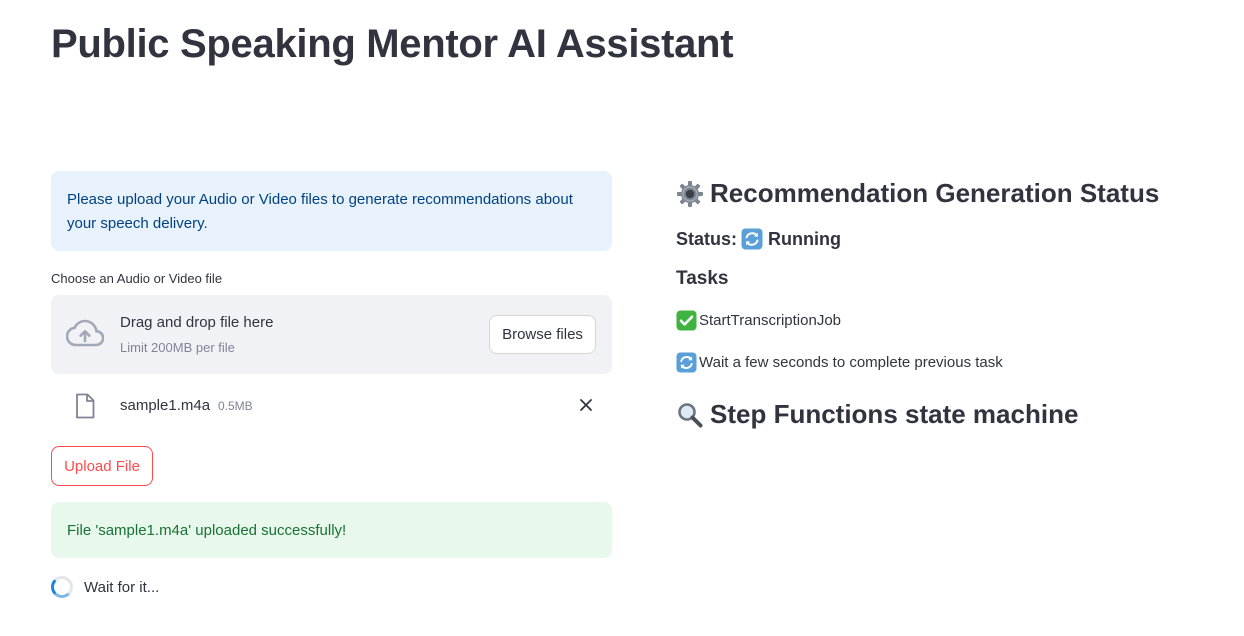  I want to click on uploaded-file-size: 0.5MB, so click(235, 406).